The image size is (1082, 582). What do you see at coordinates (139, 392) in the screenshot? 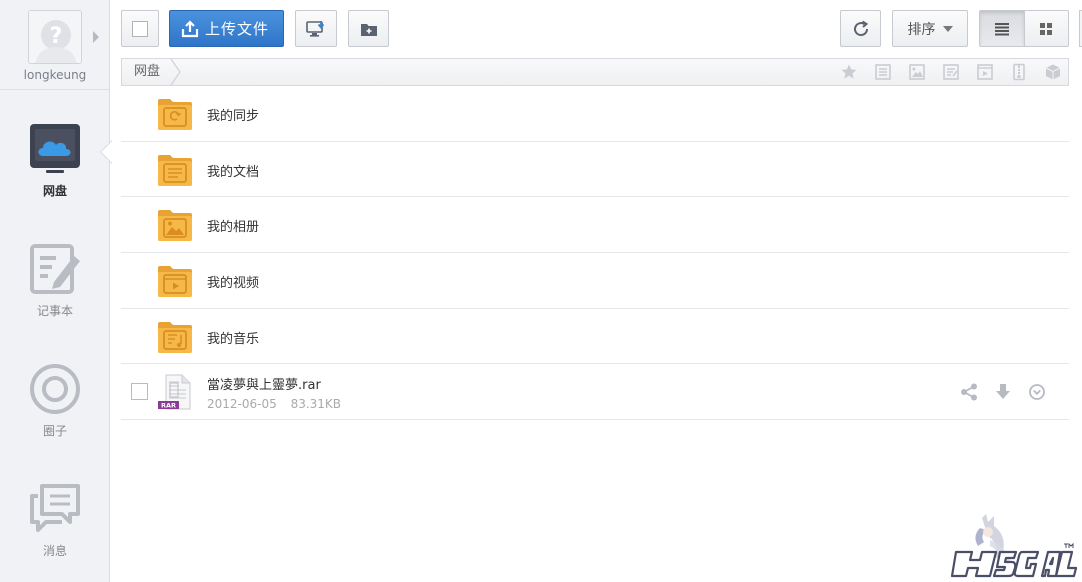
I see `row-checkbox` at bounding box center [139, 392].